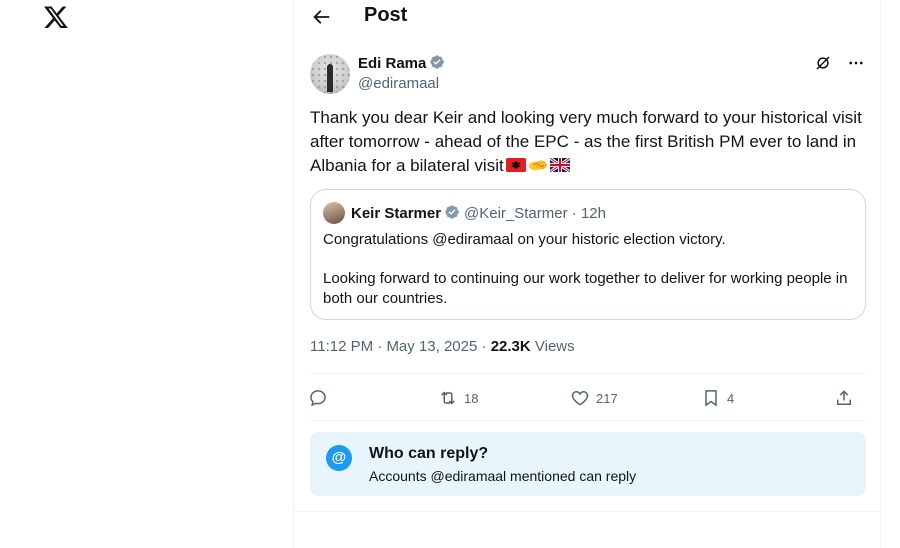 The image size is (900, 548). I want to click on author-name-row: Edi Rama, so click(401, 63).